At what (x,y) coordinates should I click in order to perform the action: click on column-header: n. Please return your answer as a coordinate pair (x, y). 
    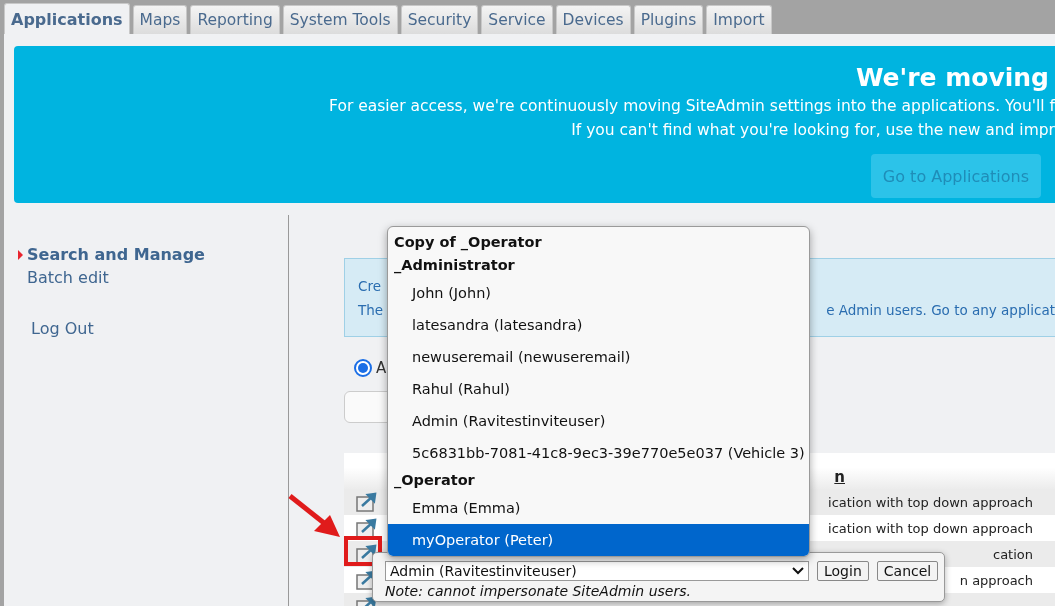
    Looking at the image, I should click on (839, 477).